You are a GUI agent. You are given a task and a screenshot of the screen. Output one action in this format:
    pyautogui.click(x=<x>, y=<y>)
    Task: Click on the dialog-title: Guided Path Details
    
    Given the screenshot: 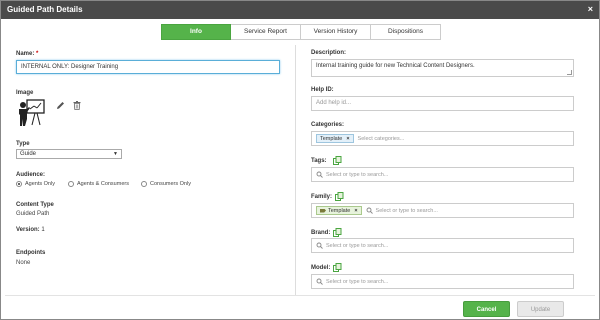 What is the action you would take?
    pyautogui.click(x=45, y=9)
    